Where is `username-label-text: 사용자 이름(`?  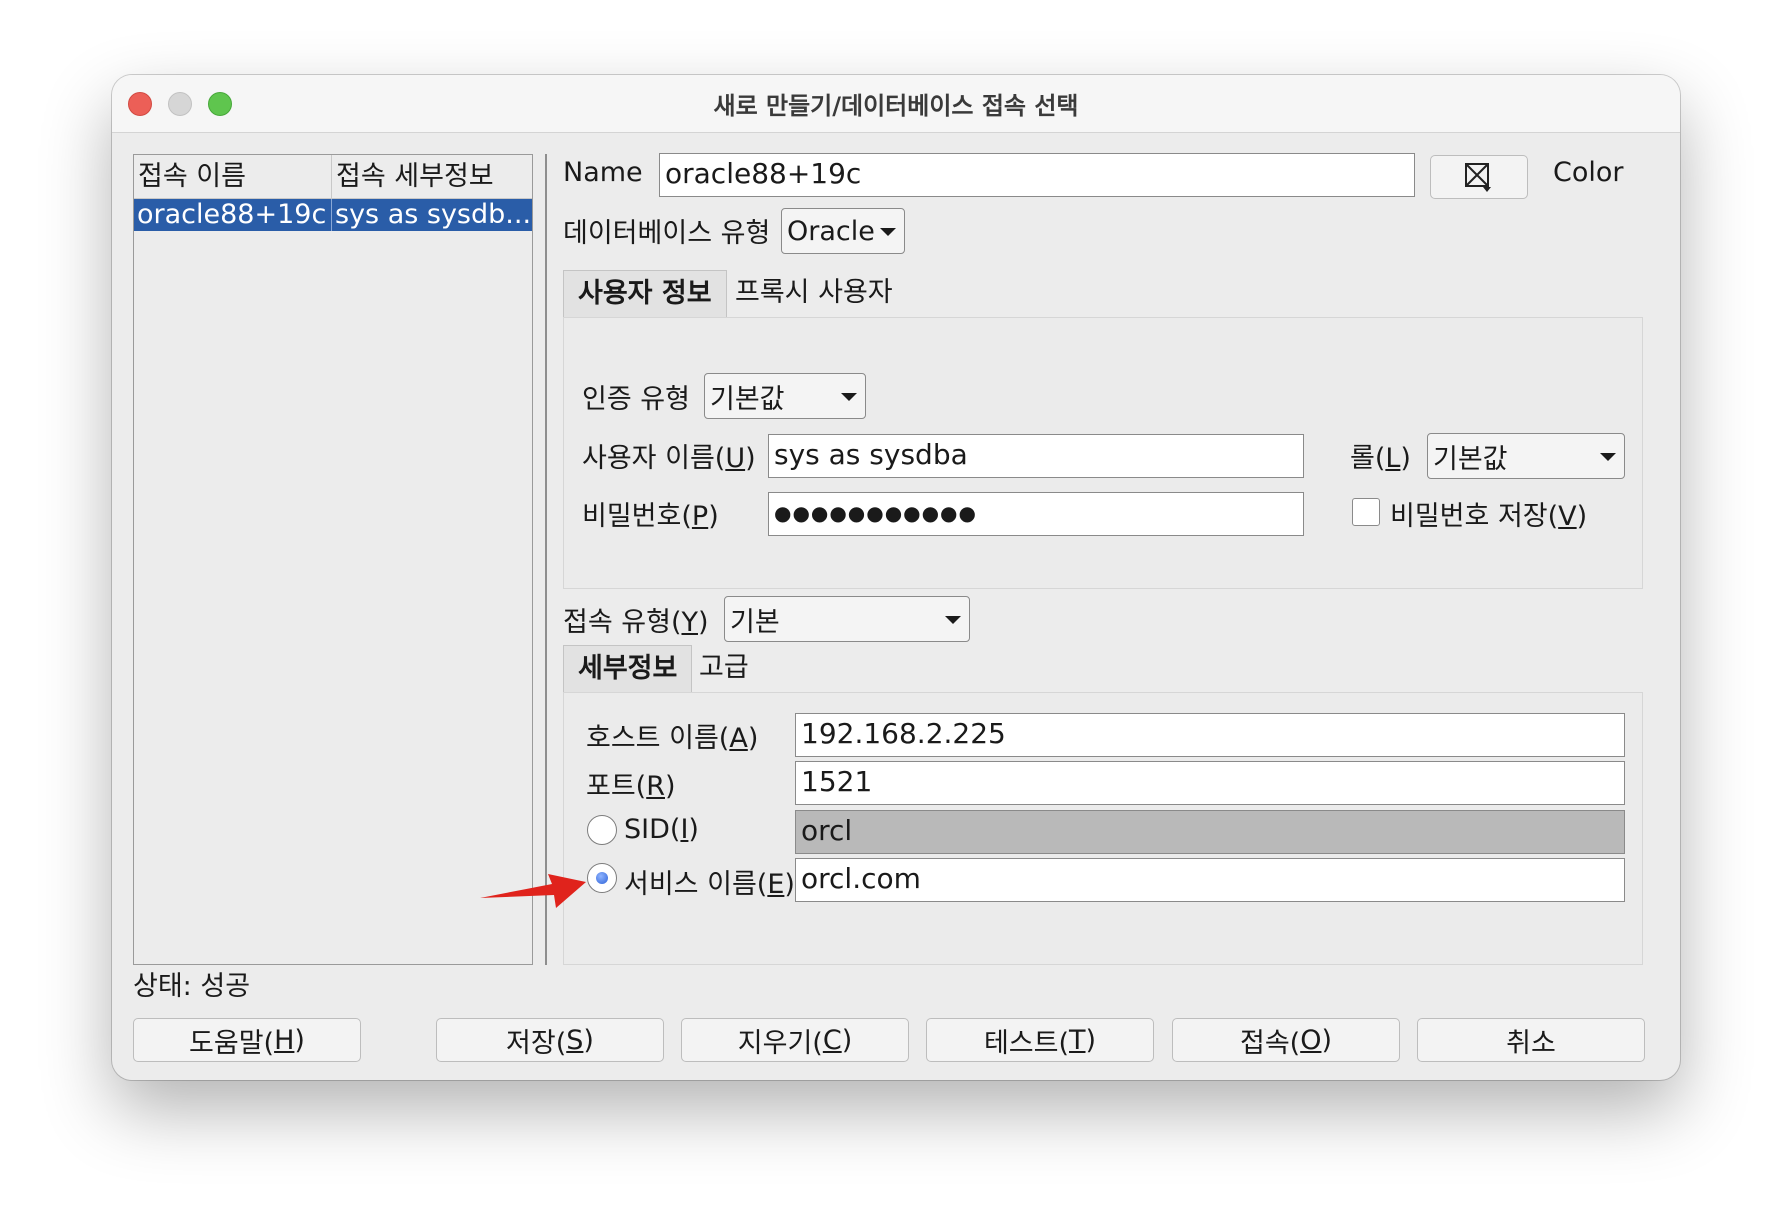
username-label-text: 사용자 이름( is located at coordinates (654, 458).